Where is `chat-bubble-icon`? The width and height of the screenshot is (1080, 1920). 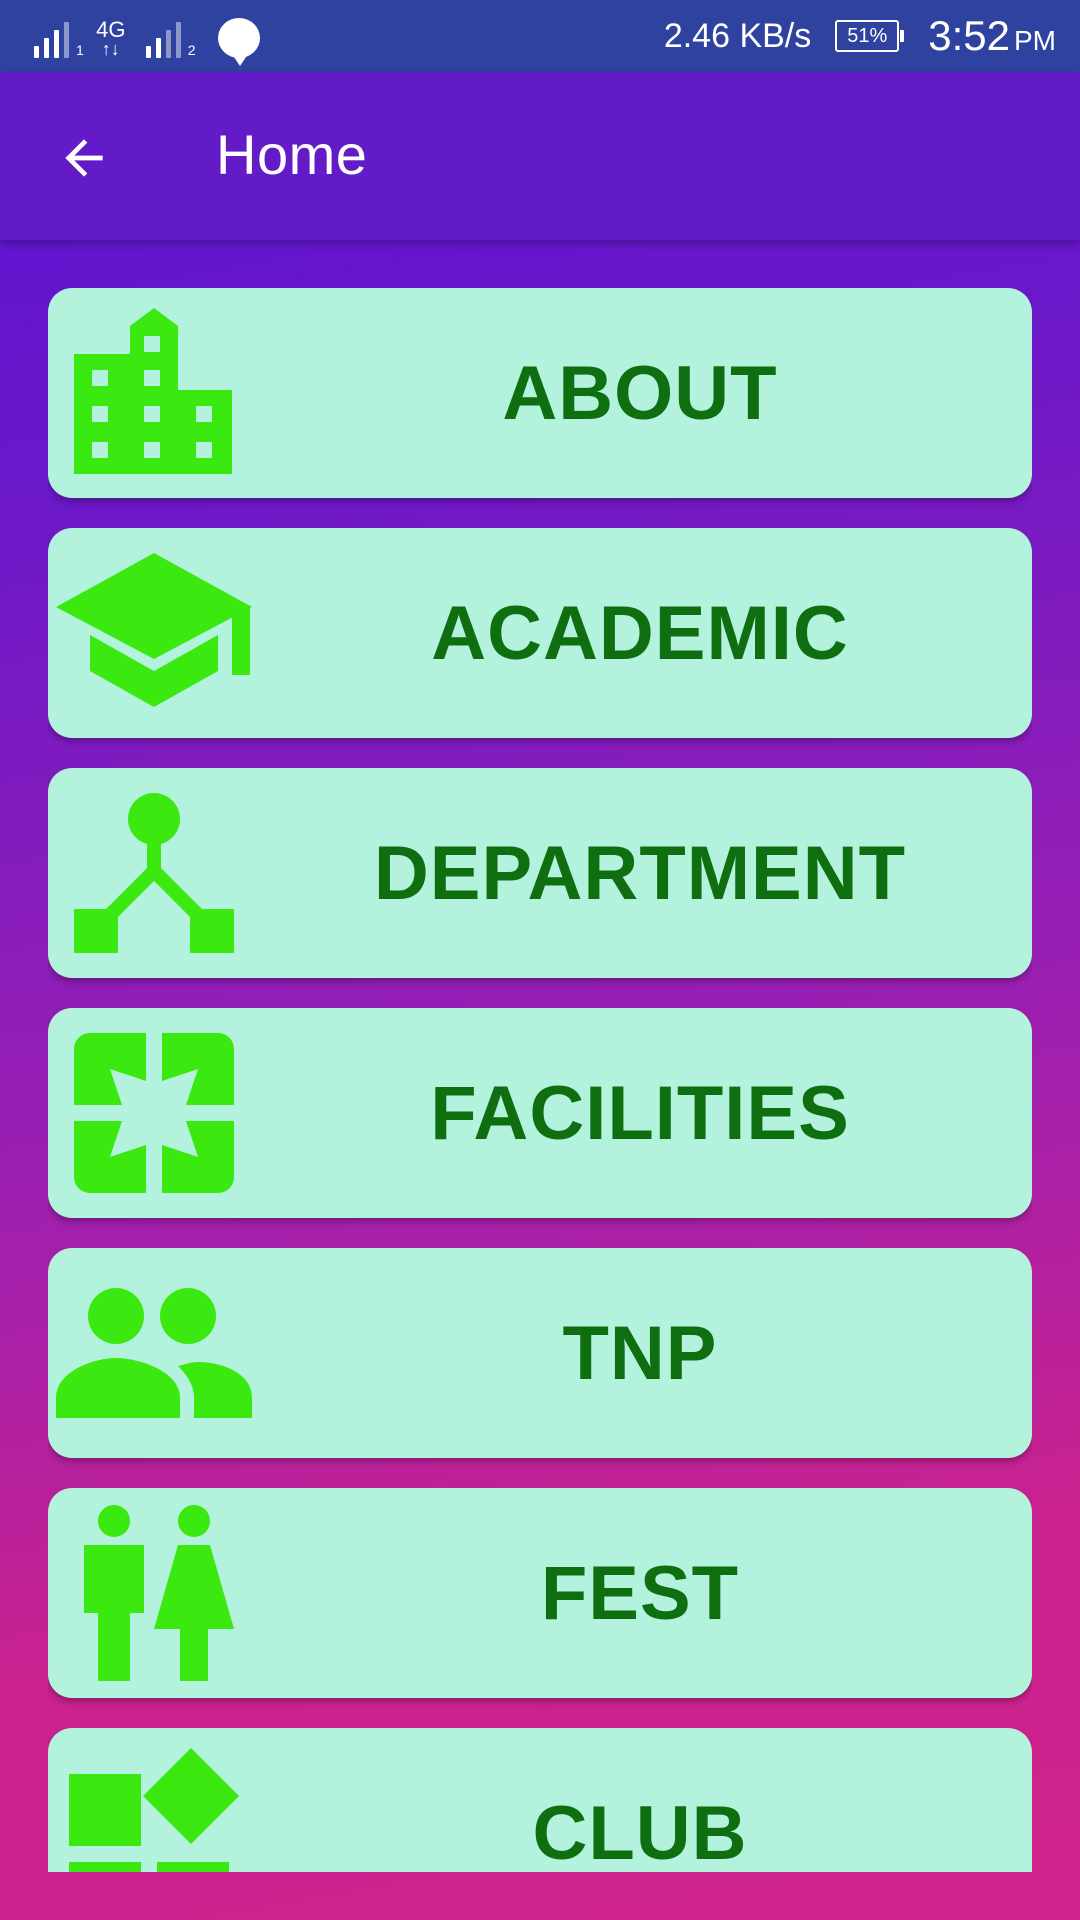
chat-bubble-icon is located at coordinates (238, 42).